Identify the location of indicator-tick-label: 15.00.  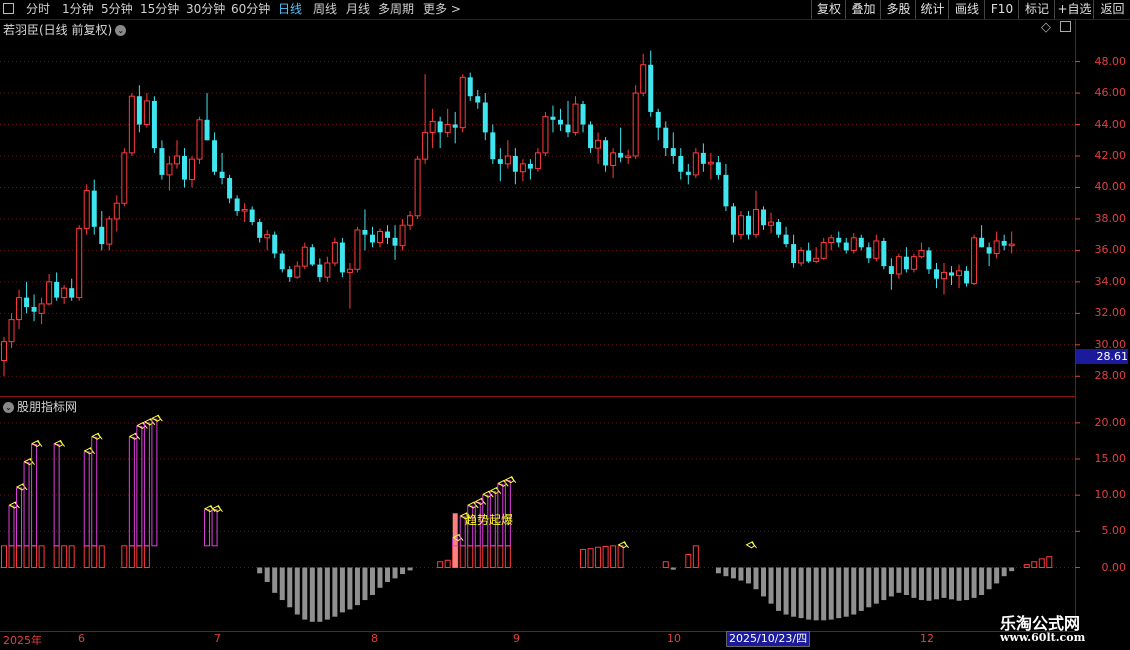
(1110, 459).